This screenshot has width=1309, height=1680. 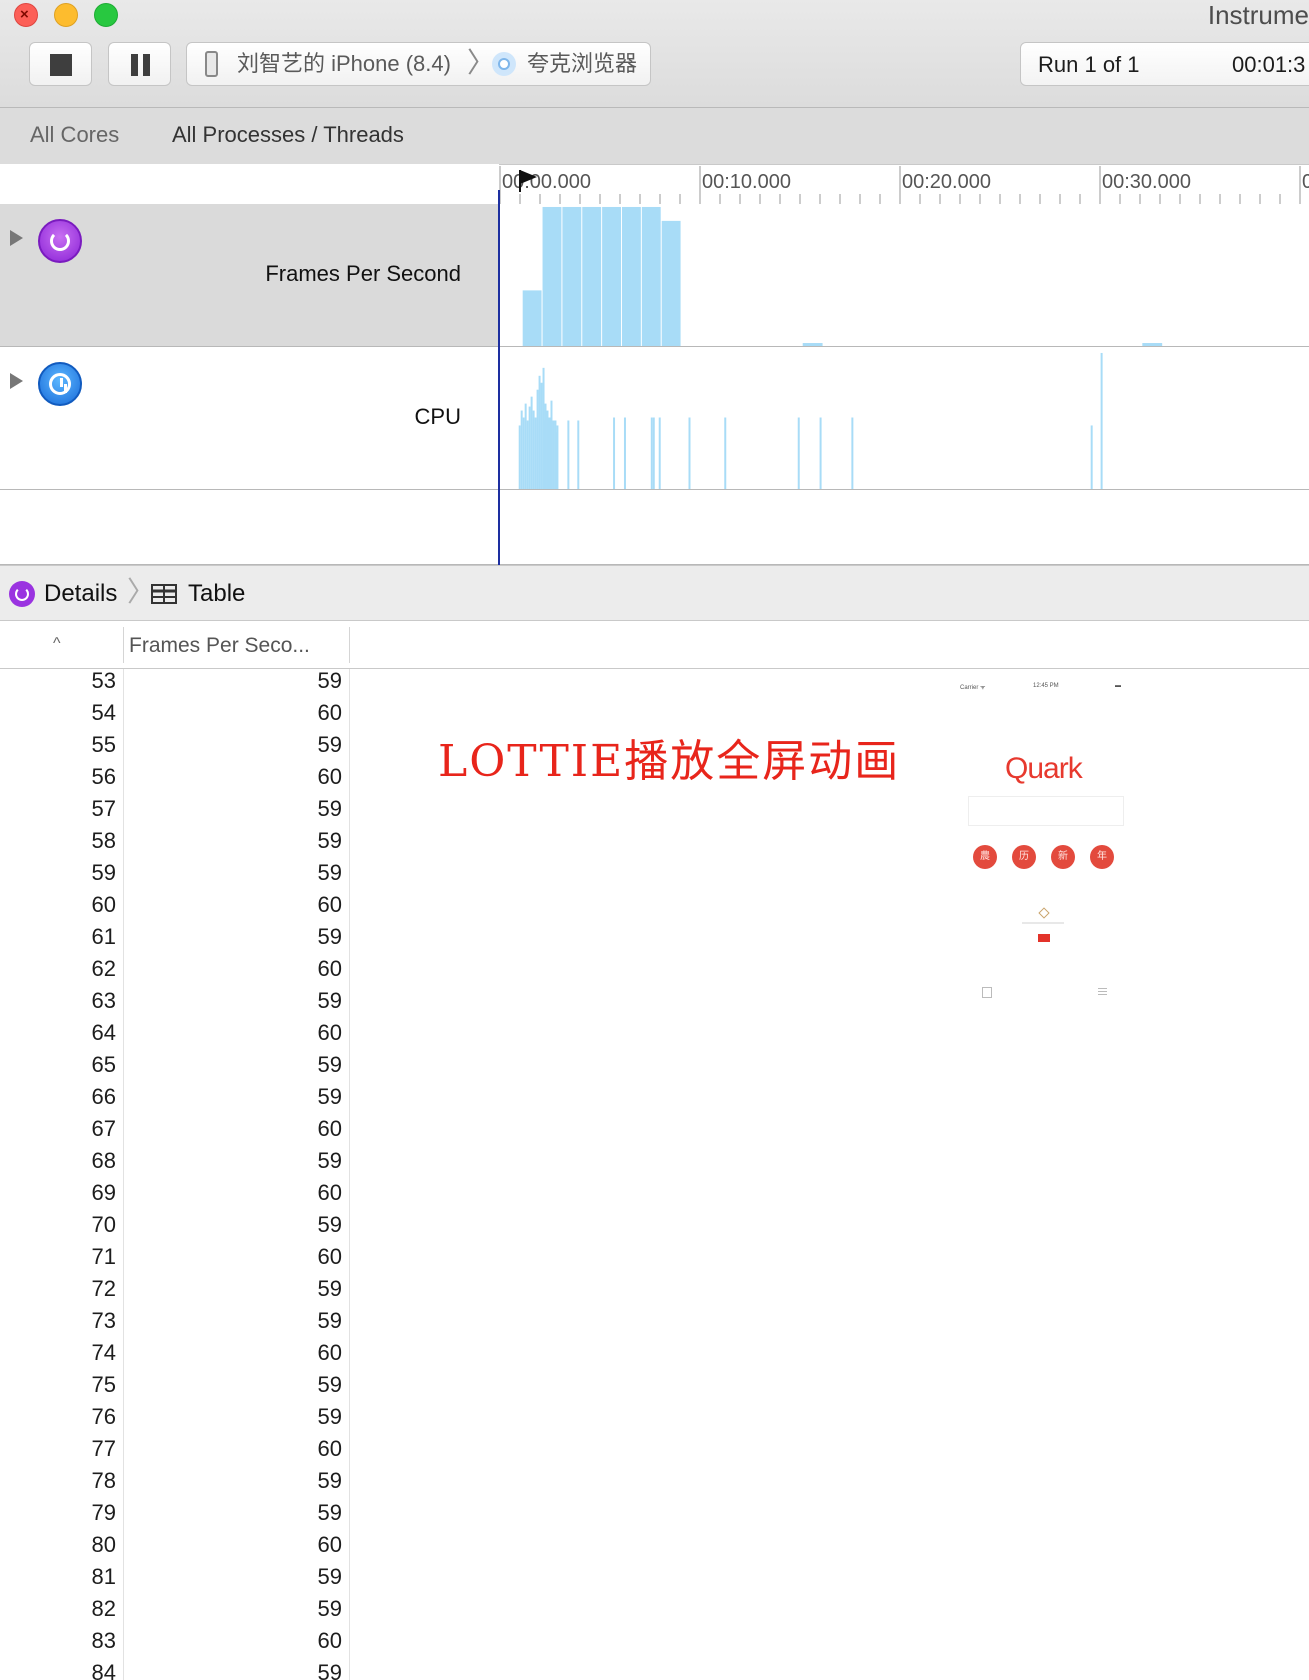 I want to click on sort-ascending-icon: ^, so click(x=57, y=644).